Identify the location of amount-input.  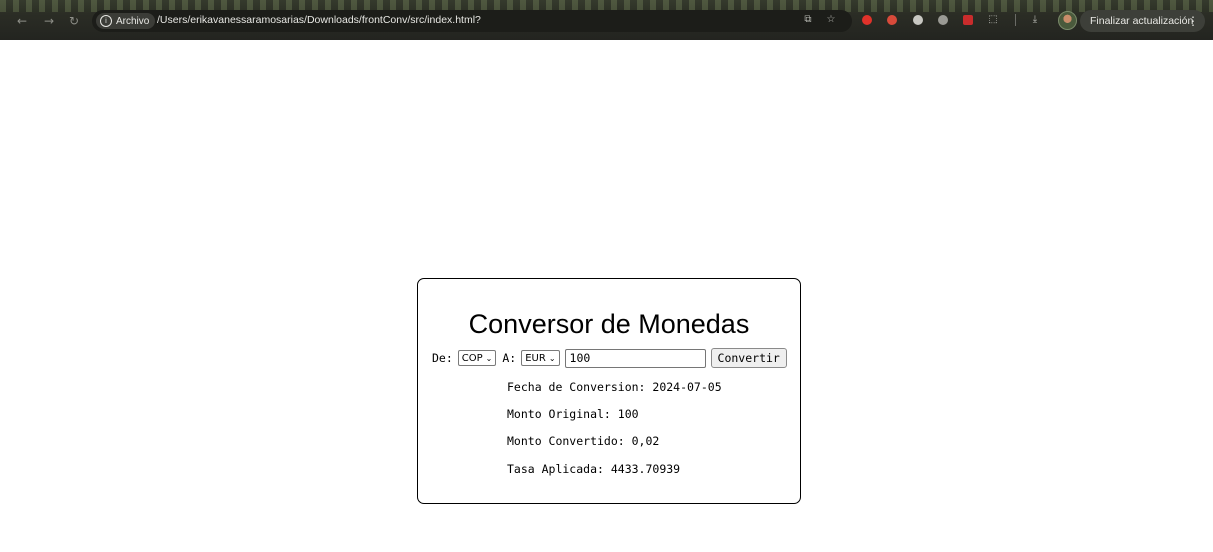
(635, 358).